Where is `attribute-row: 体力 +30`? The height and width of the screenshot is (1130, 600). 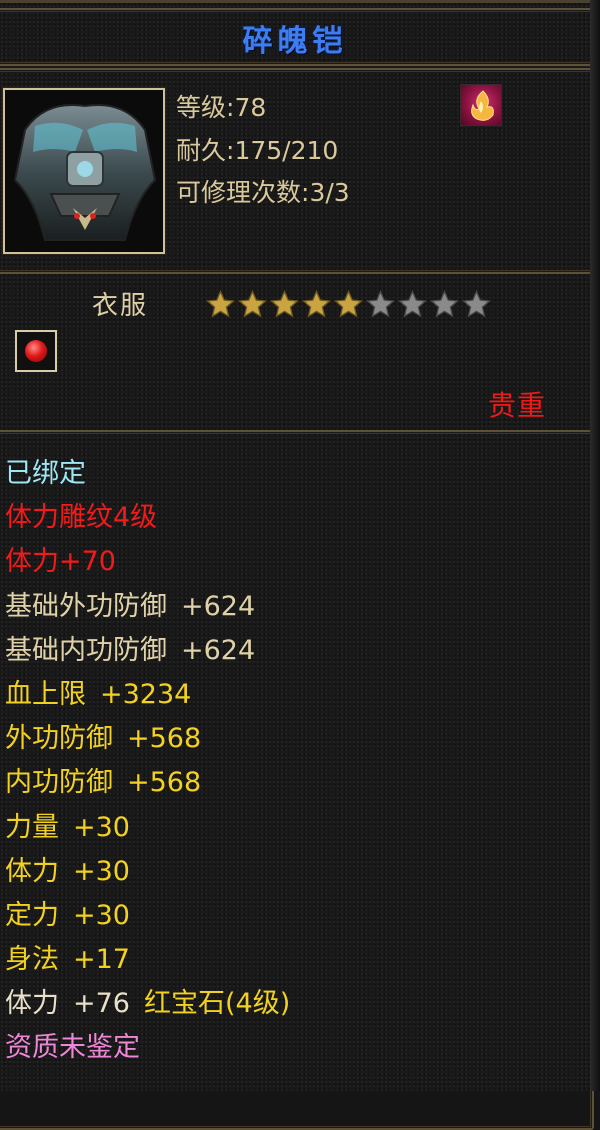
attribute-row: 体力 +30 is located at coordinates (285, 872).